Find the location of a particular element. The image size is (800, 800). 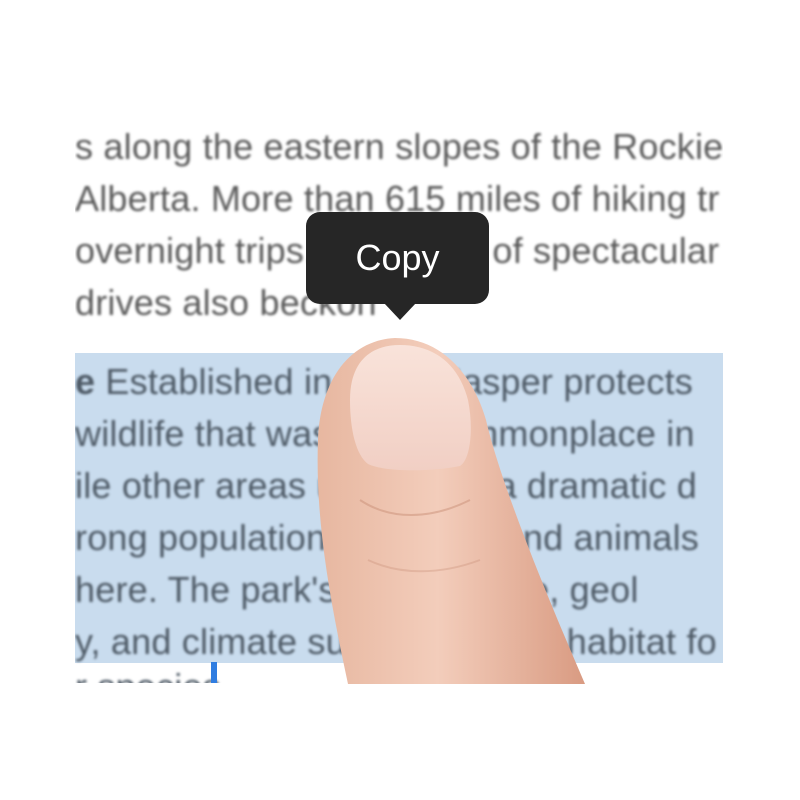

selection-end-handle is located at coordinates (214, 672).